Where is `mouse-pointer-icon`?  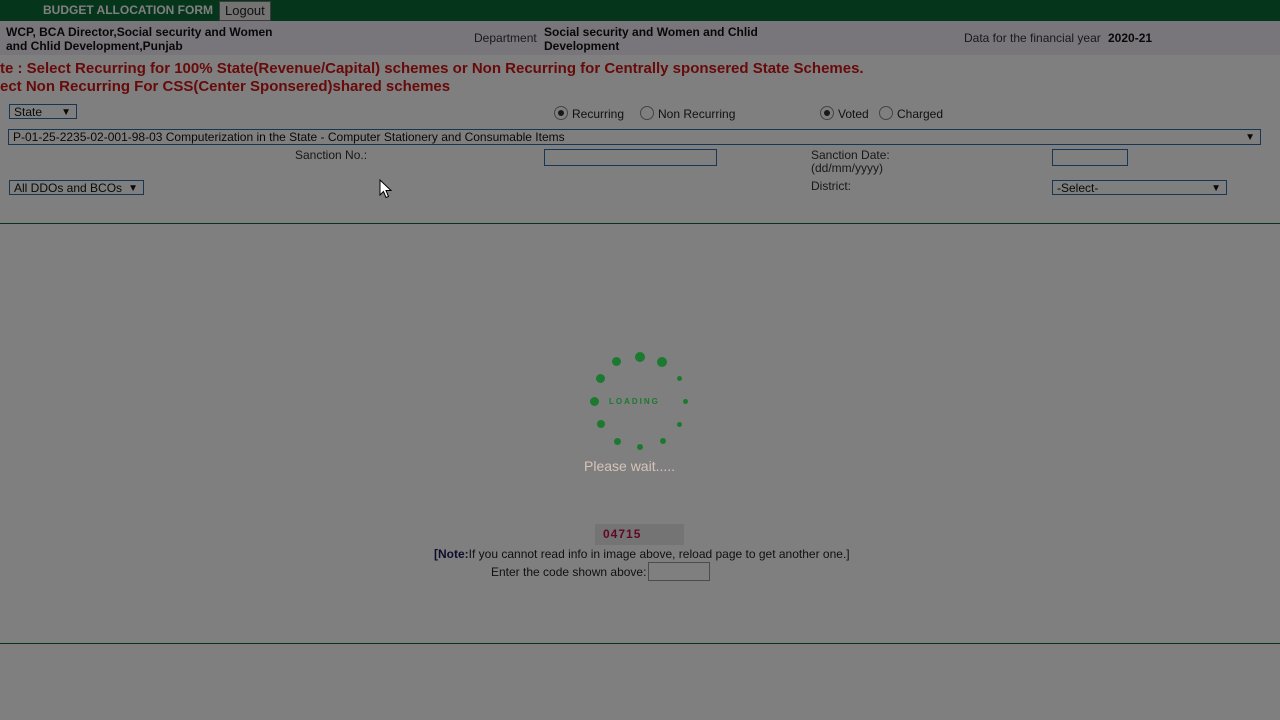 mouse-pointer-icon is located at coordinates (386, 189).